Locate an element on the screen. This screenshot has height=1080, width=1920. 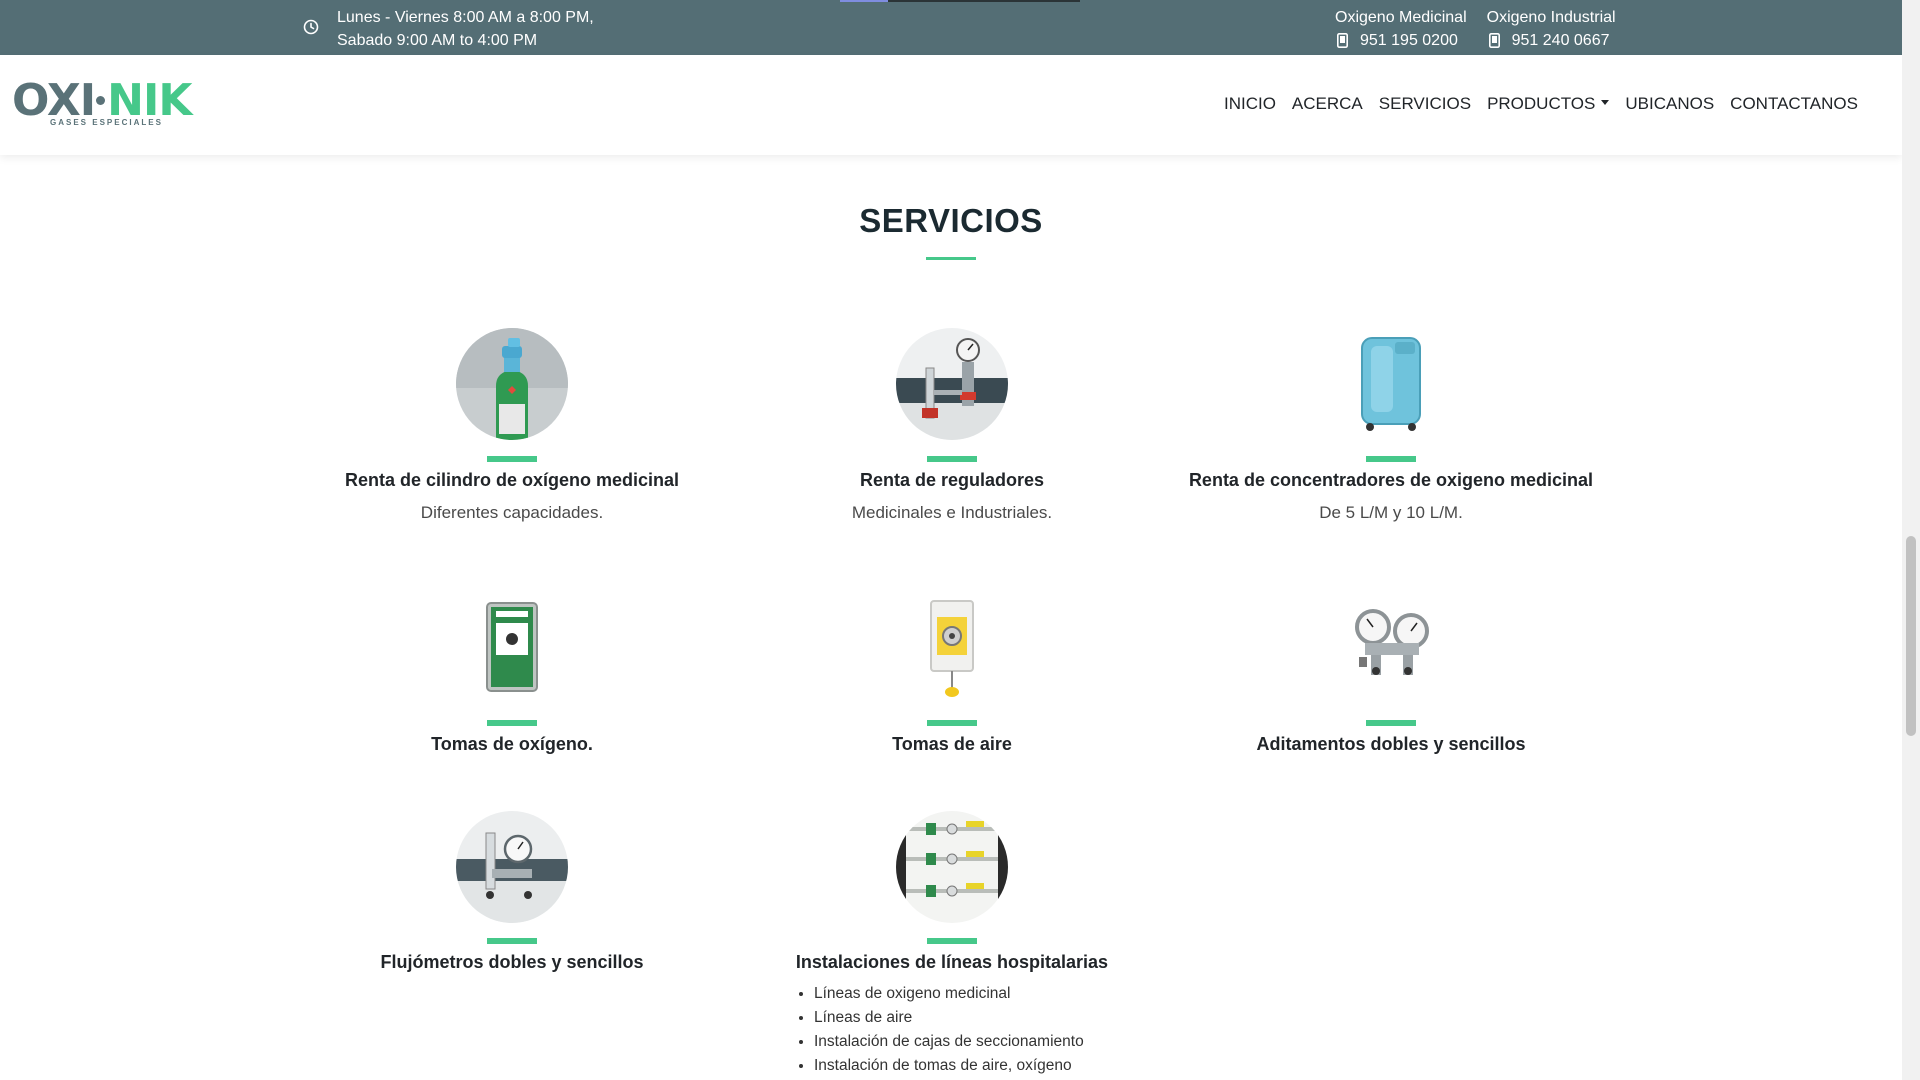
service-title: Renta de cilindro de oxígeno medicinal is located at coordinates (512, 480).